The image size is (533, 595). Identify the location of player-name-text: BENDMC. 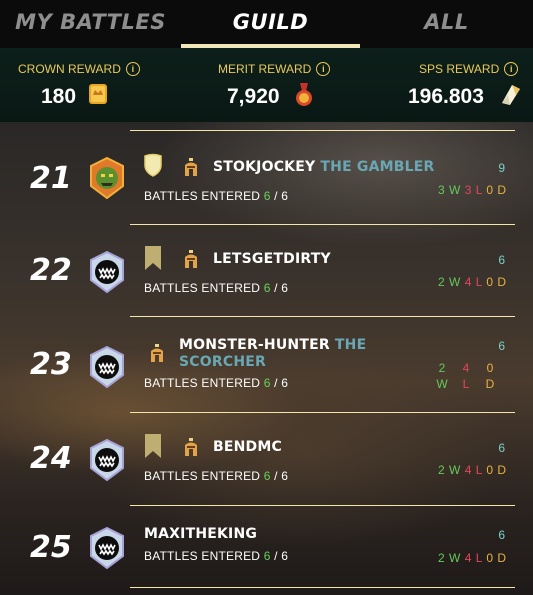
(247, 447).